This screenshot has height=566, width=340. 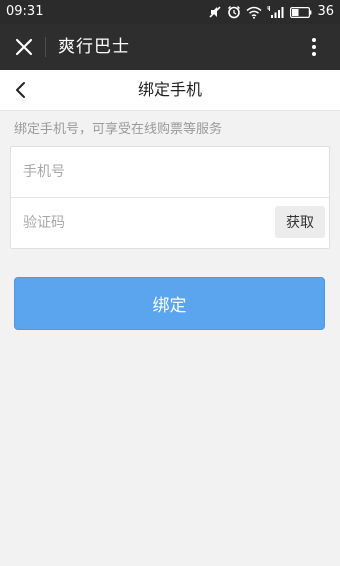 I want to click on phone-row, so click(x=170, y=172).